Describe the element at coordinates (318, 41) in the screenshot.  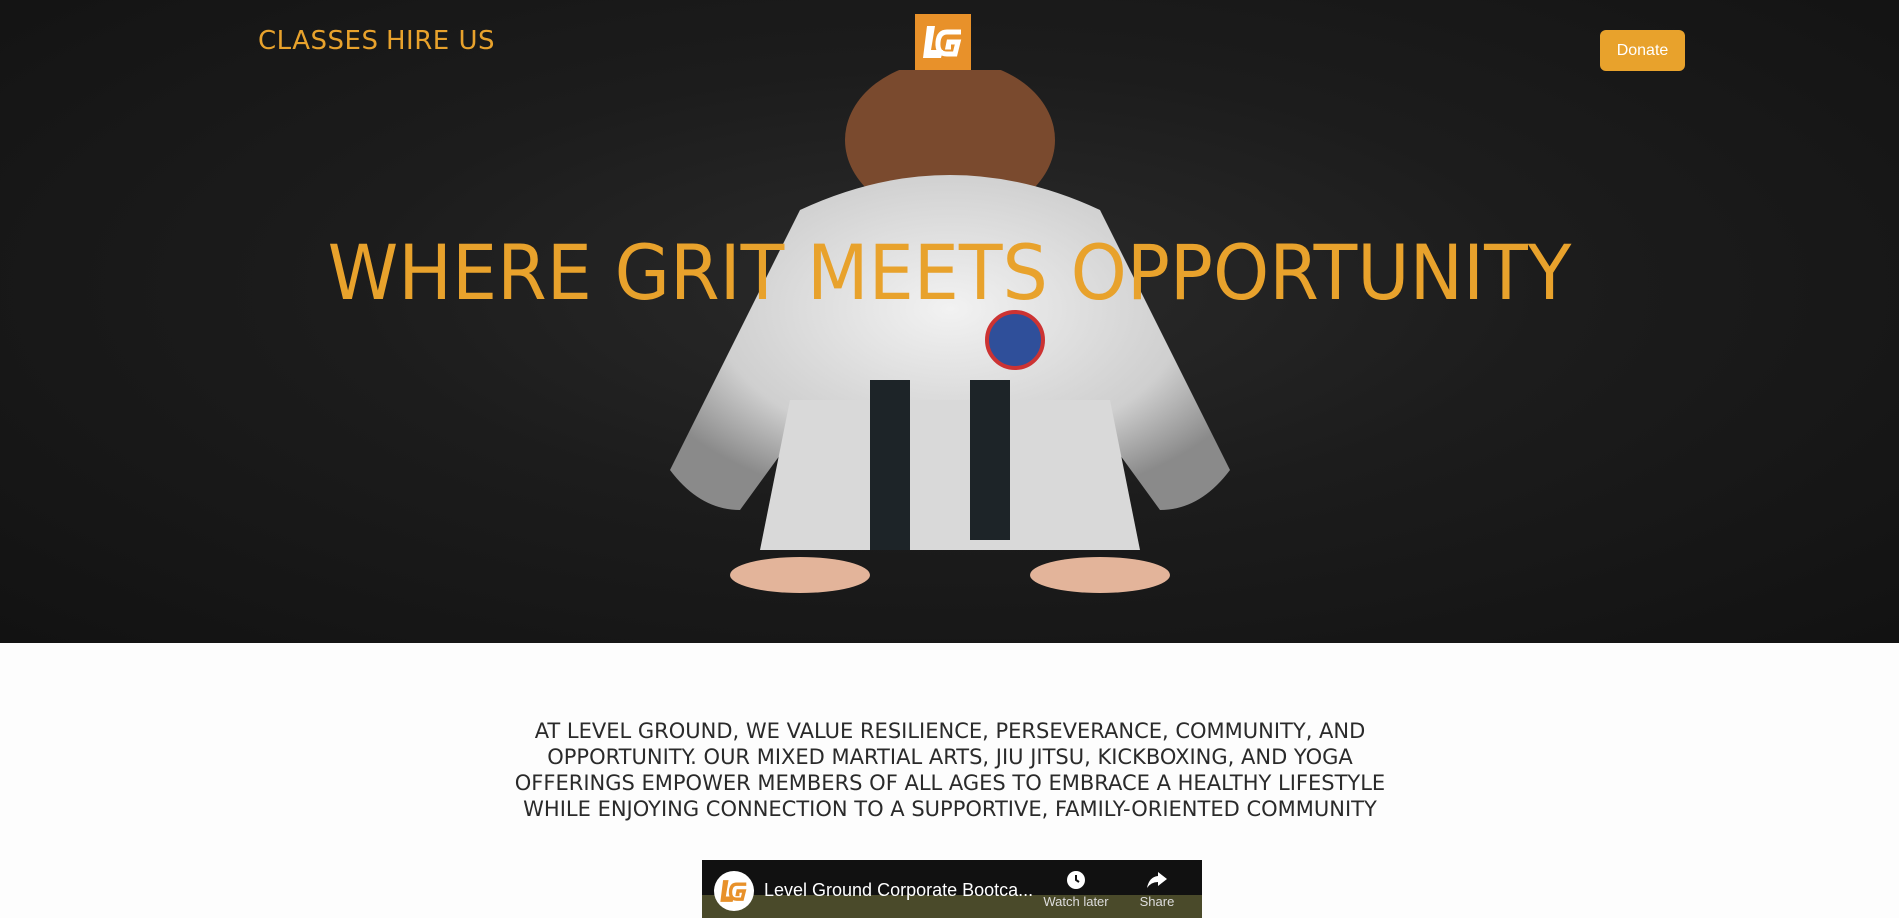
I see `nav-classes-link: CLASSES` at that location.